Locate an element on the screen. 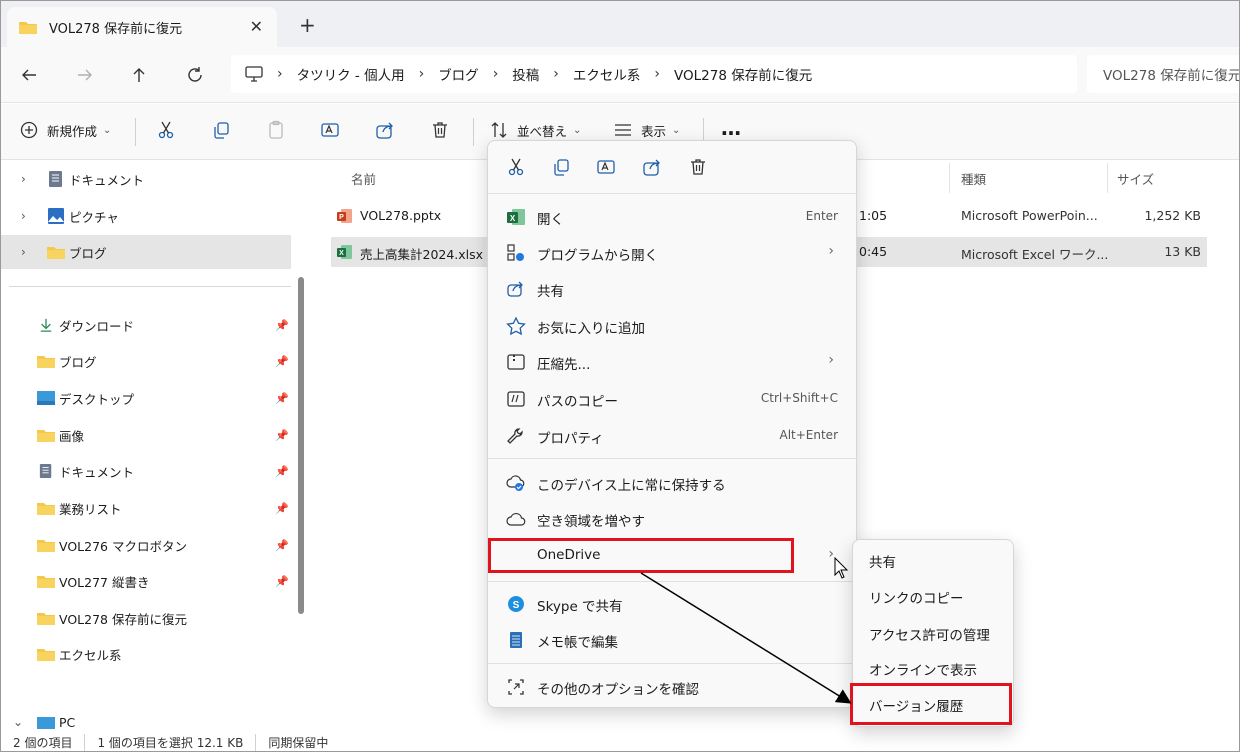 Image resolution: width=1240 pixels, height=752 pixels. menu-item-properties: プロパティ Alt+Enter is located at coordinates (673, 436).